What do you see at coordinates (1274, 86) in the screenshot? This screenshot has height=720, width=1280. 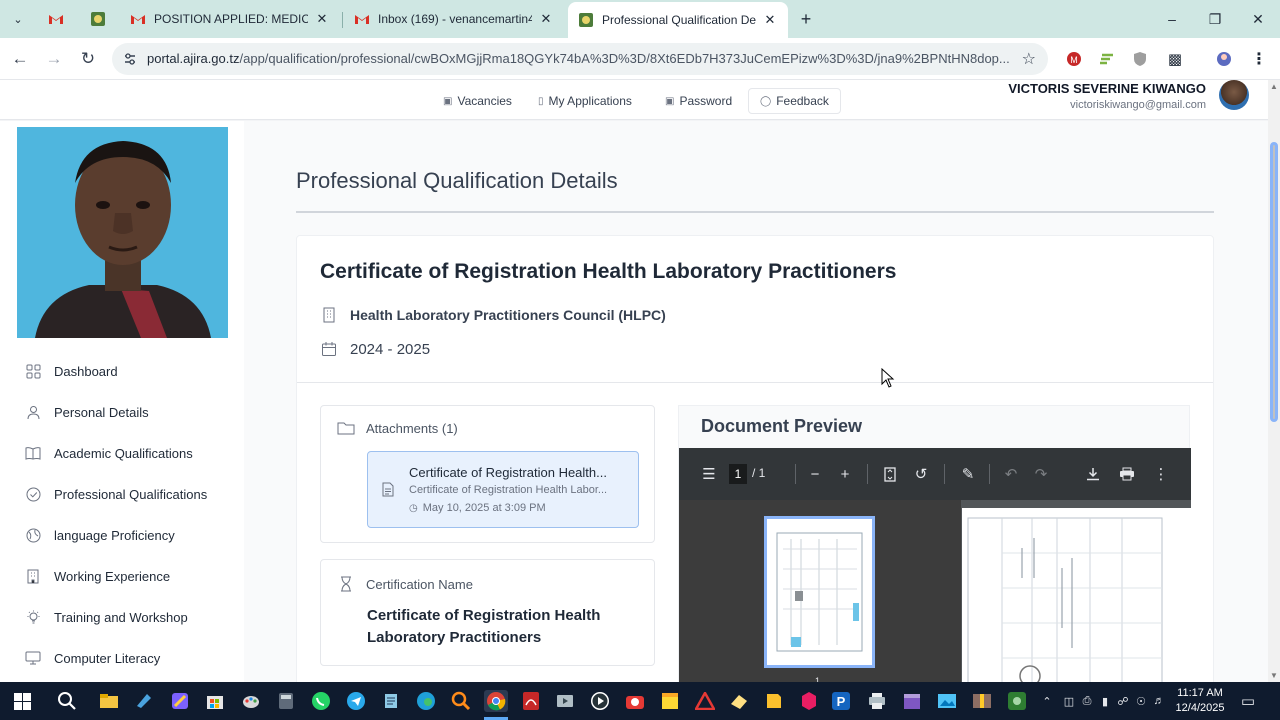 I see `scroll-up-arrow-icon: ▲` at bounding box center [1274, 86].